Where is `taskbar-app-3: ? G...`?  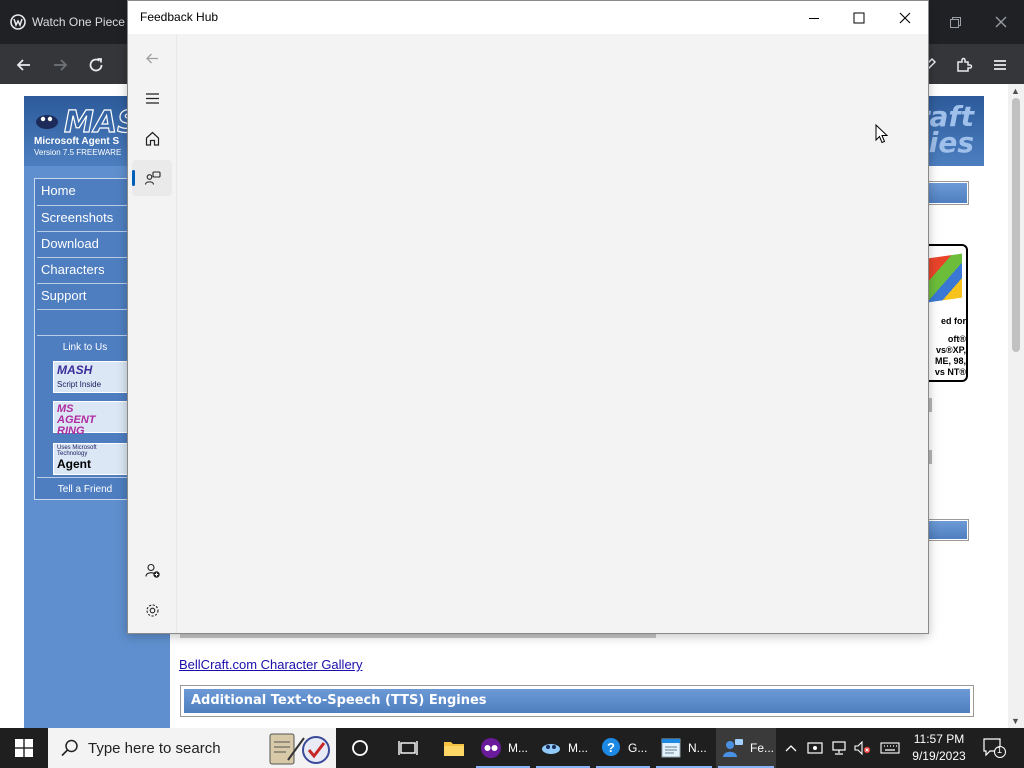 taskbar-app-3: ? G... is located at coordinates (623, 748).